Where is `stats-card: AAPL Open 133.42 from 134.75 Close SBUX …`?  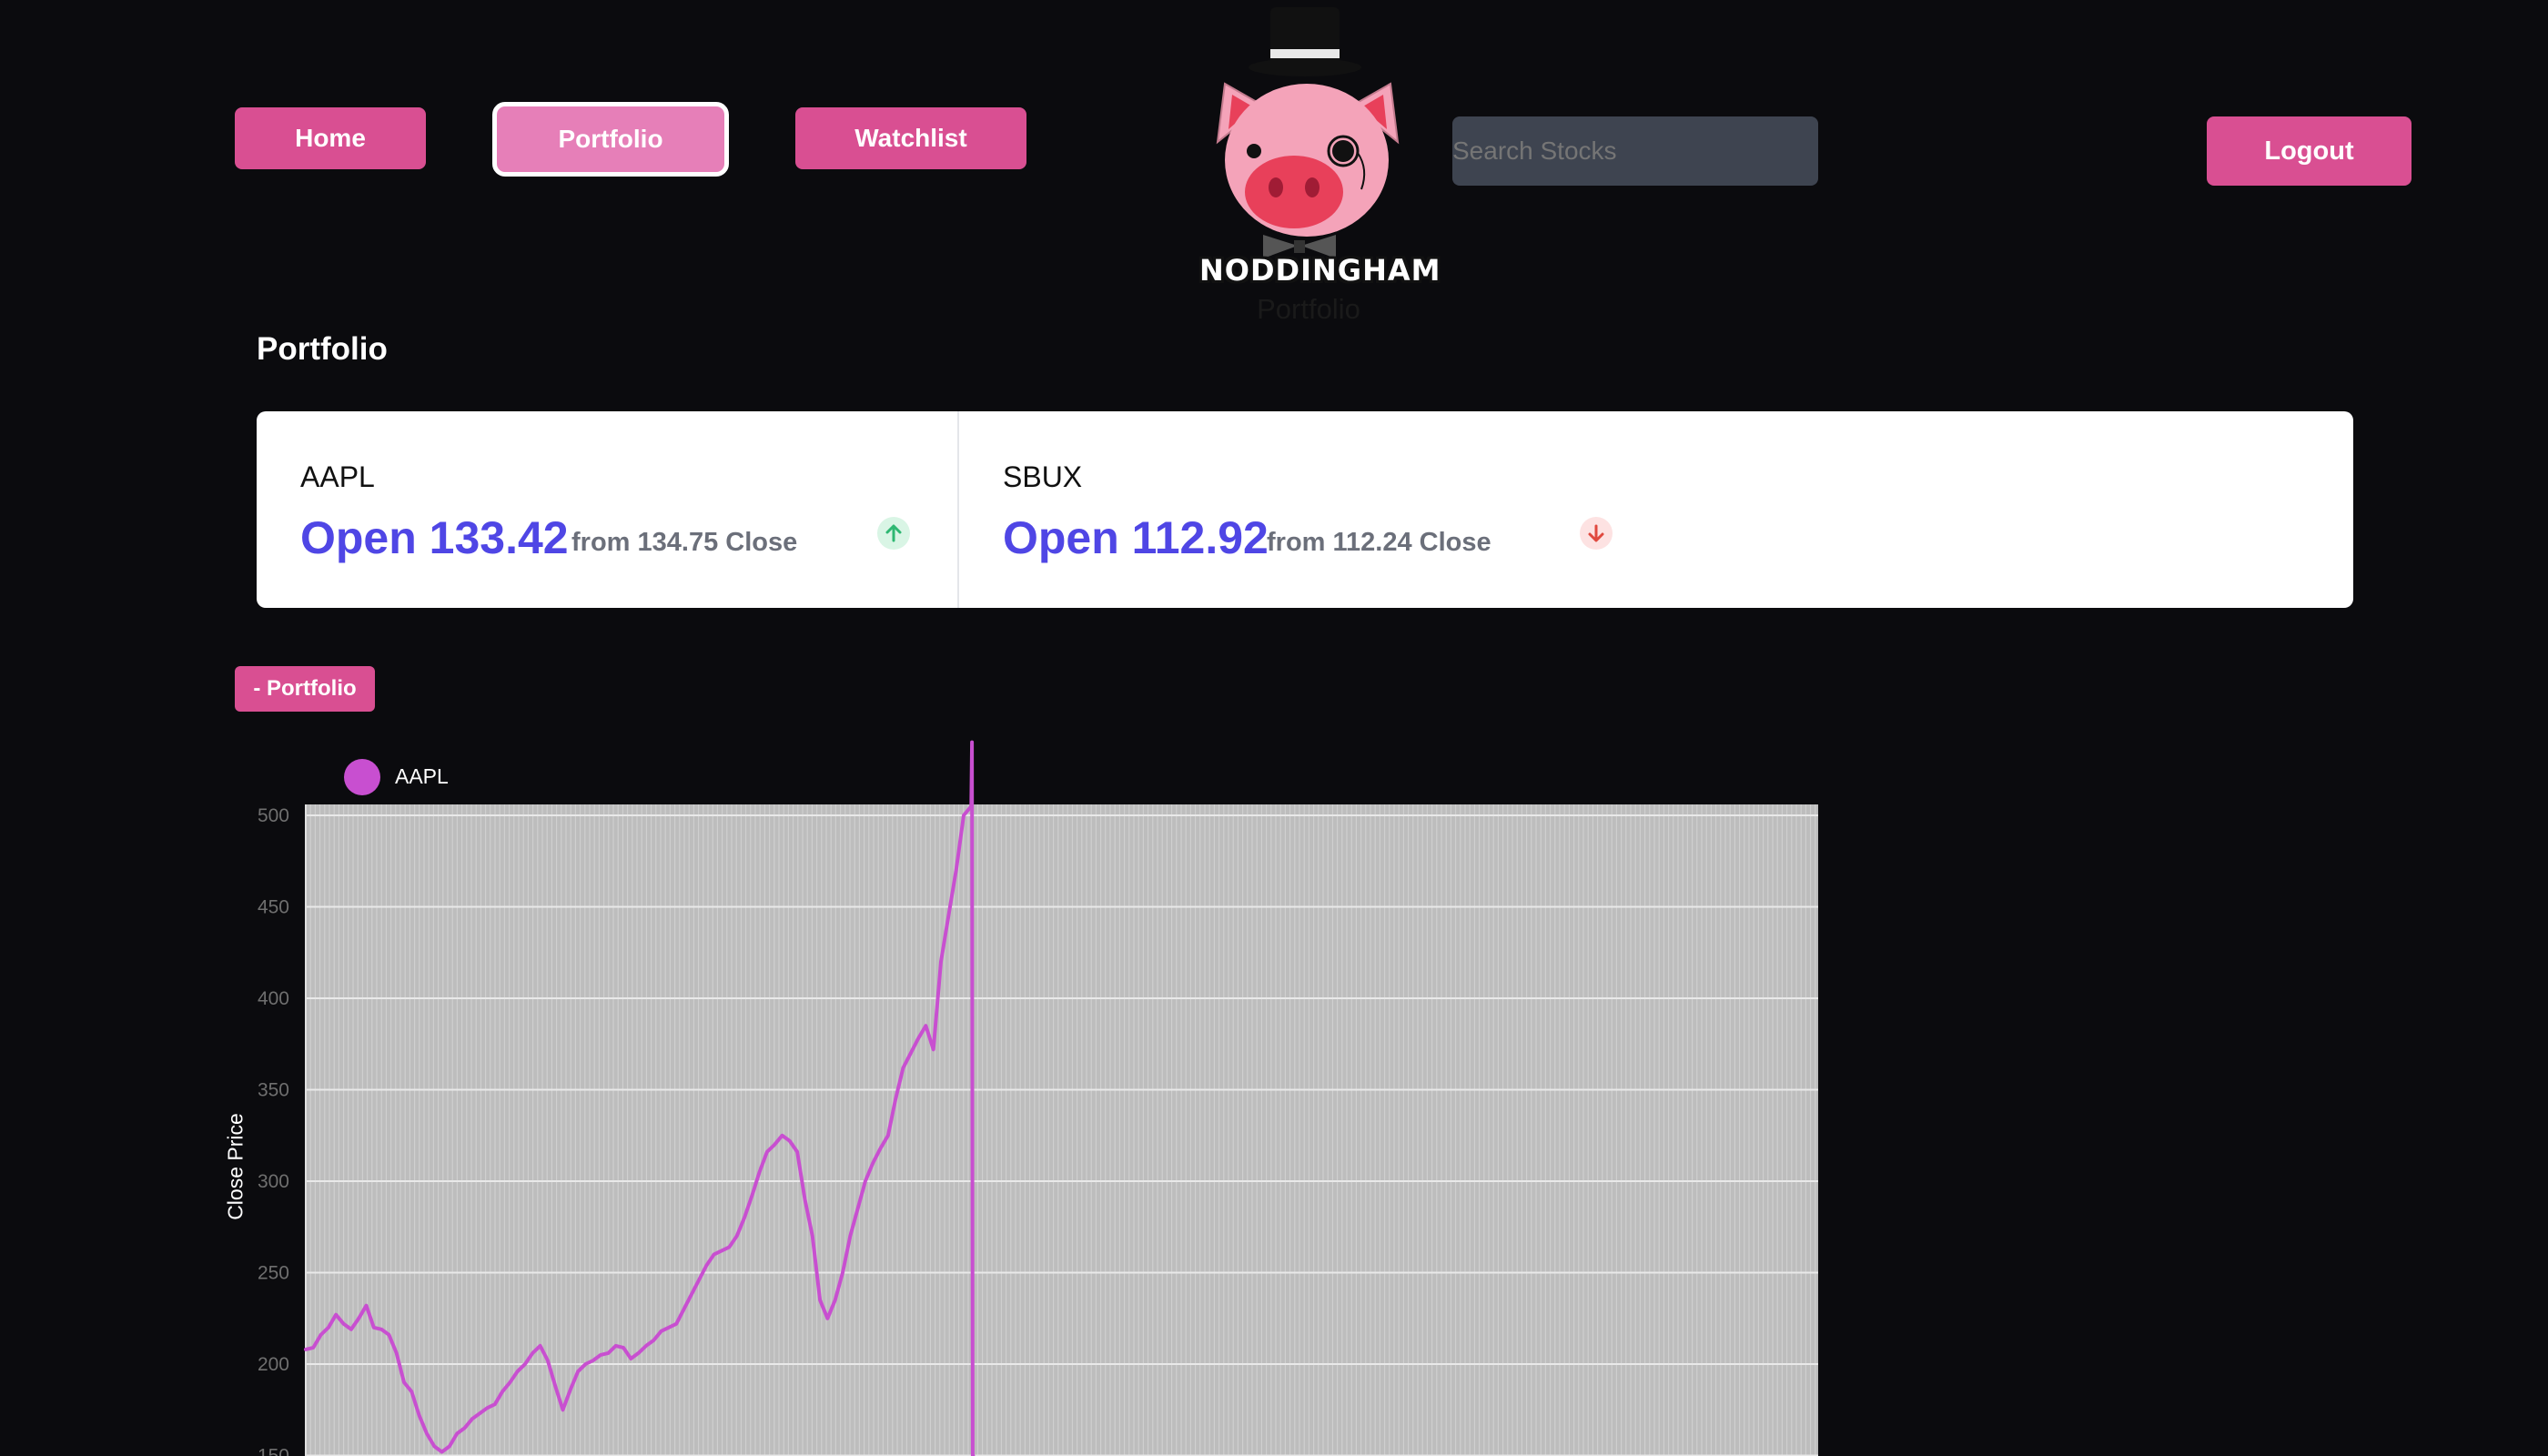
stats-card: AAPL Open 133.42 from 134.75 Close SBUX … is located at coordinates (1305, 509).